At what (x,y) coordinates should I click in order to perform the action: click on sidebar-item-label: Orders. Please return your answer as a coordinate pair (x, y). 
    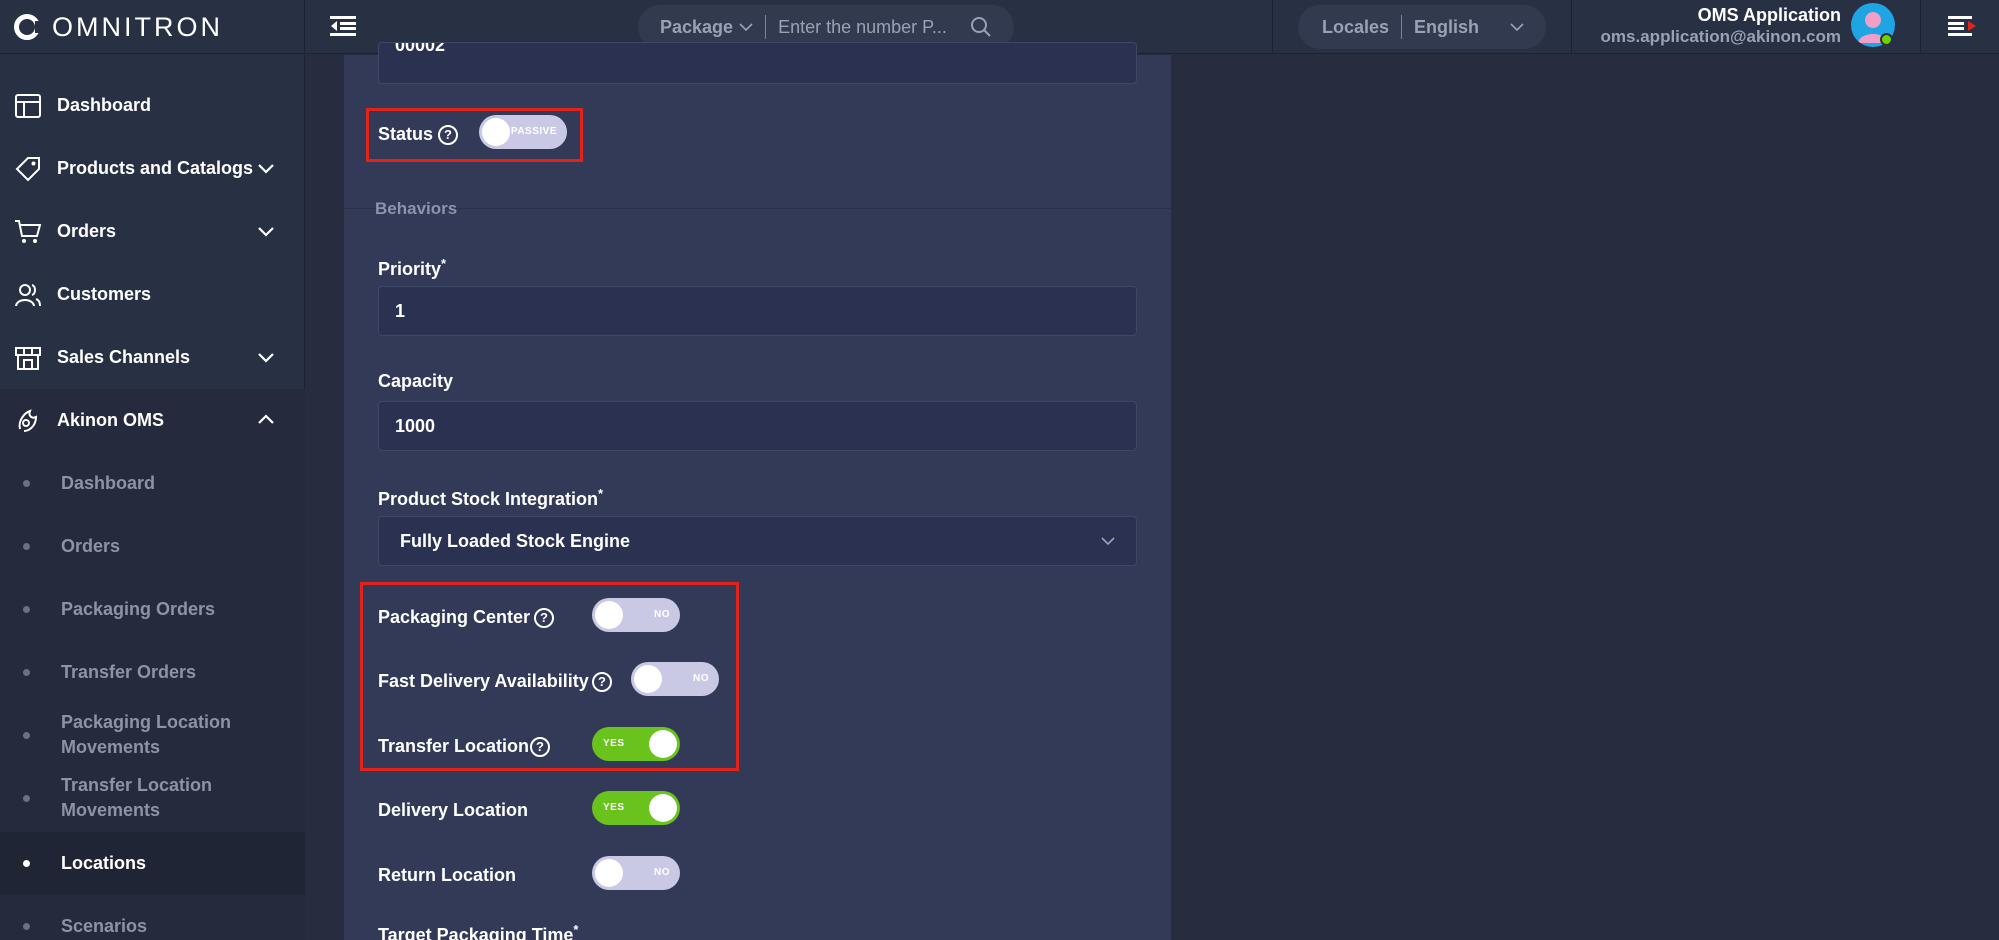
    Looking at the image, I should click on (87, 231).